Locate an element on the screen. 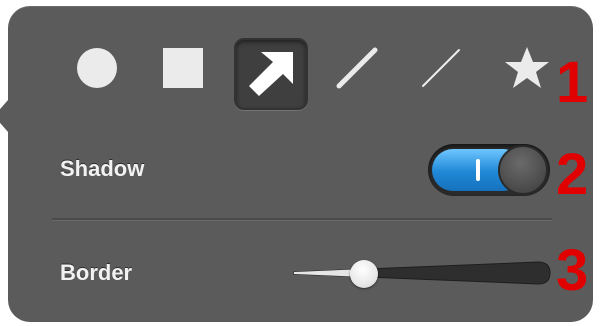  border-slider-track is located at coordinates (422, 273).